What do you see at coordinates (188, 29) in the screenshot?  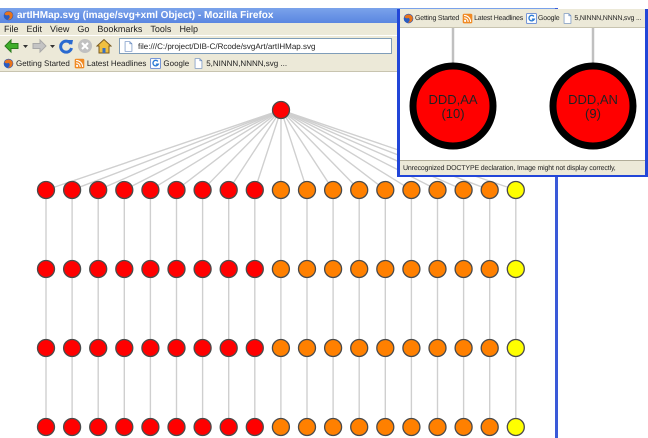 I see `menu-item: Help` at bounding box center [188, 29].